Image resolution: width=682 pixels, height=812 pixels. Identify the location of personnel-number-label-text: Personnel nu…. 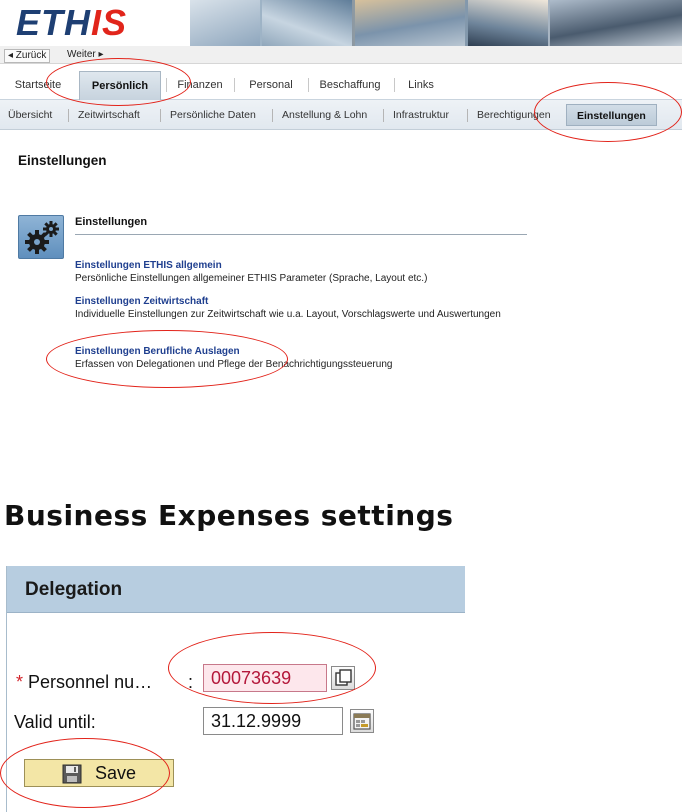
(90, 682).